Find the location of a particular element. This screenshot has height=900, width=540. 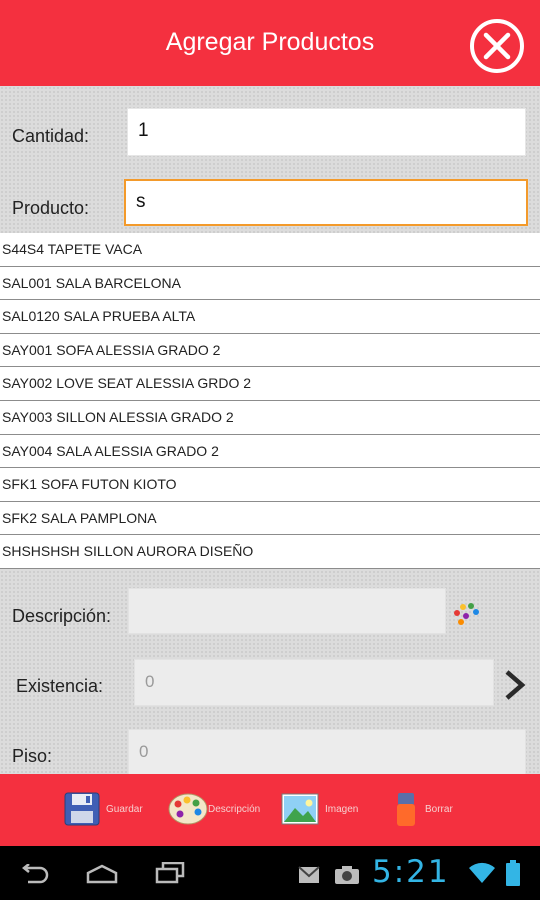

close-icon is located at coordinates (497, 46).